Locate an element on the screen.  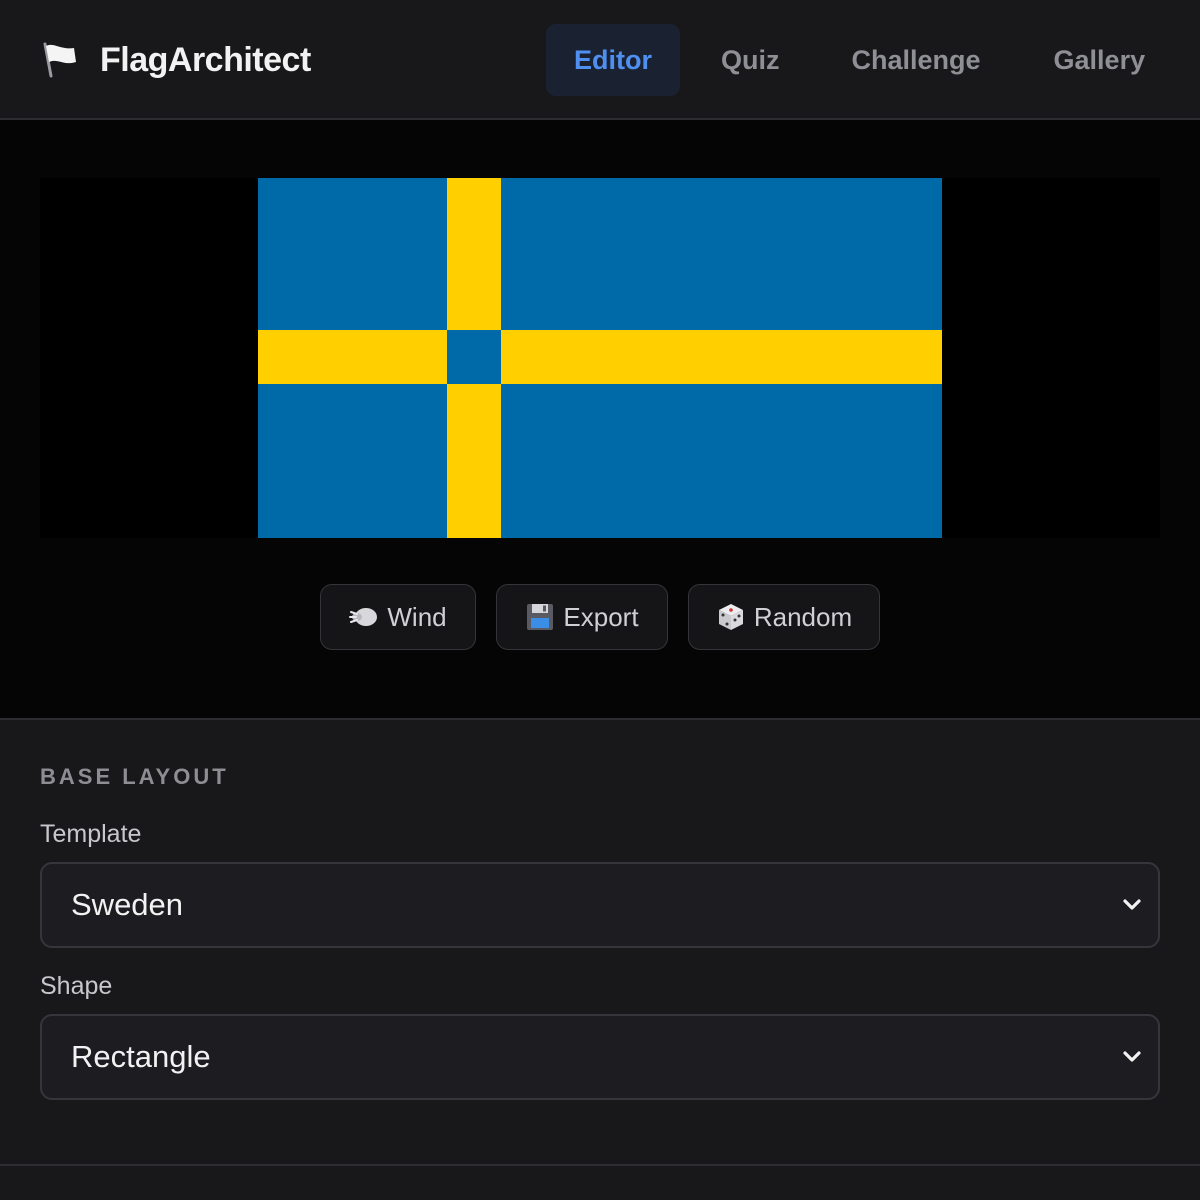
tab-challenge: Challenge is located at coordinates (916, 60).